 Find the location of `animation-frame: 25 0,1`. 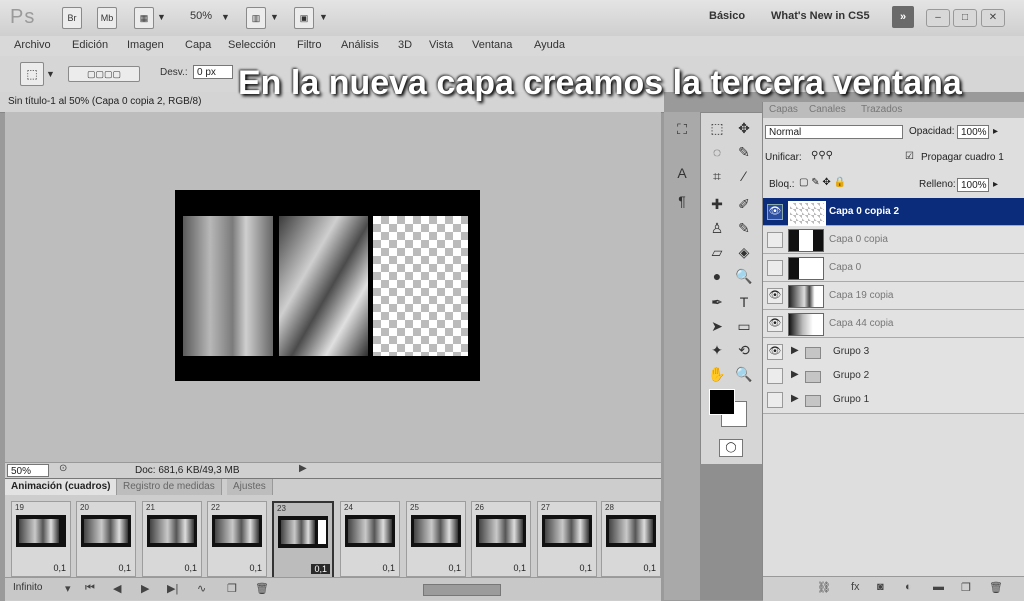

animation-frame: 25 0,1 is located at coordinates (436, 539).